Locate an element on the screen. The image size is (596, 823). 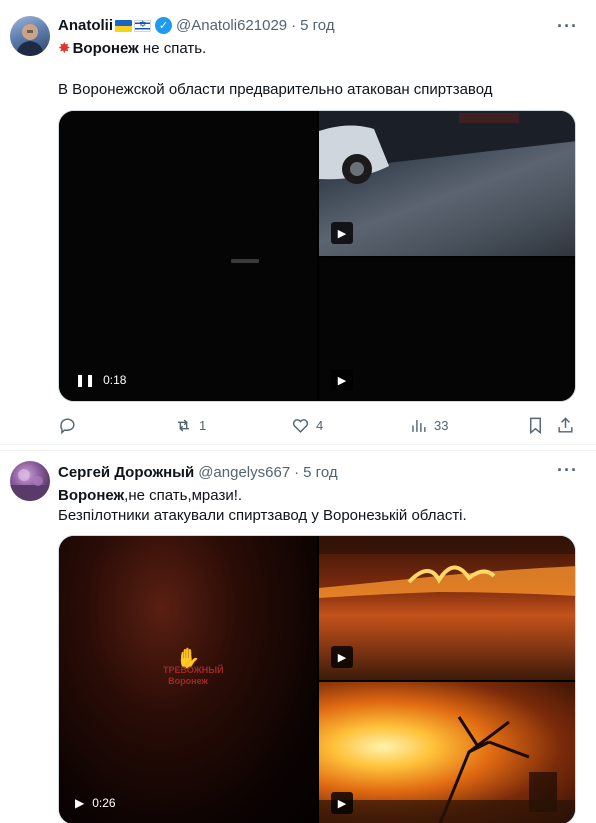
share-icon is located at coordinates (565, 424).